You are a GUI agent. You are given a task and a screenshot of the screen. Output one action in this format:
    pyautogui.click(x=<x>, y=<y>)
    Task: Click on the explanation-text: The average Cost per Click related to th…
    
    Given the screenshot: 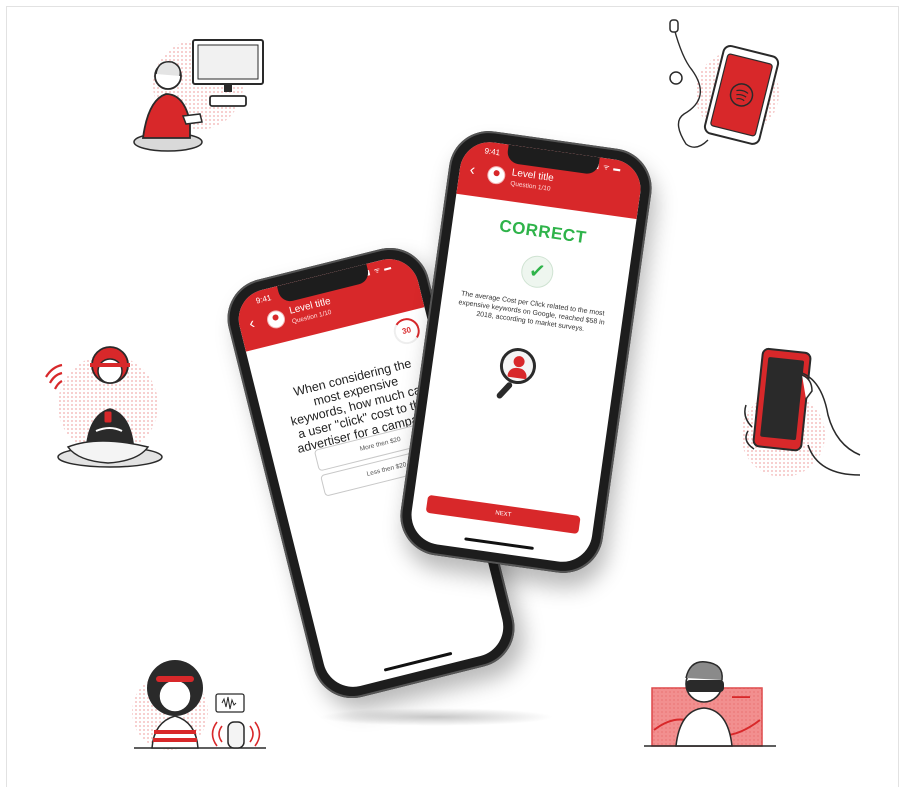 What is the action you would take?
    pyautogui.click(x=531, y=311)
    